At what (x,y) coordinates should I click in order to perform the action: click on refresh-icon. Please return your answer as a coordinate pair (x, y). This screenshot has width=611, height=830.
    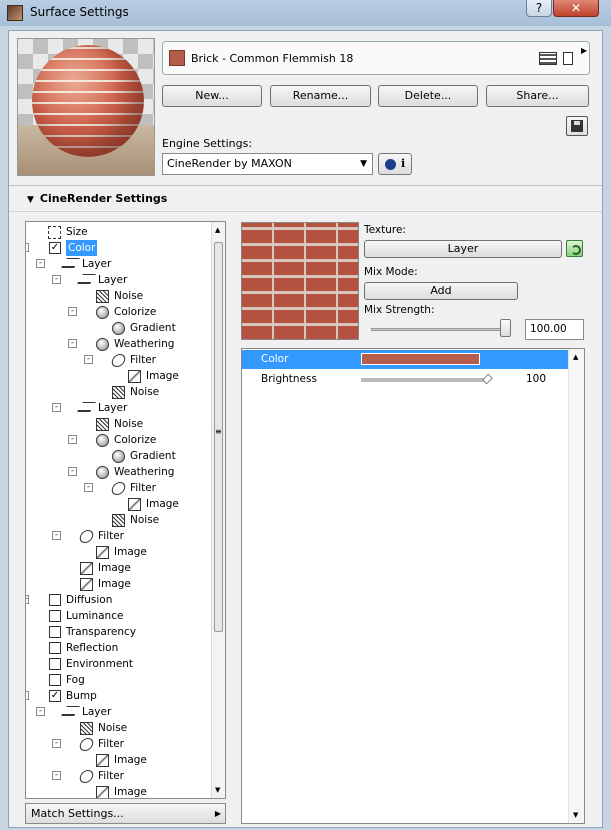
    Looking at the image, I should click on (574, 248).